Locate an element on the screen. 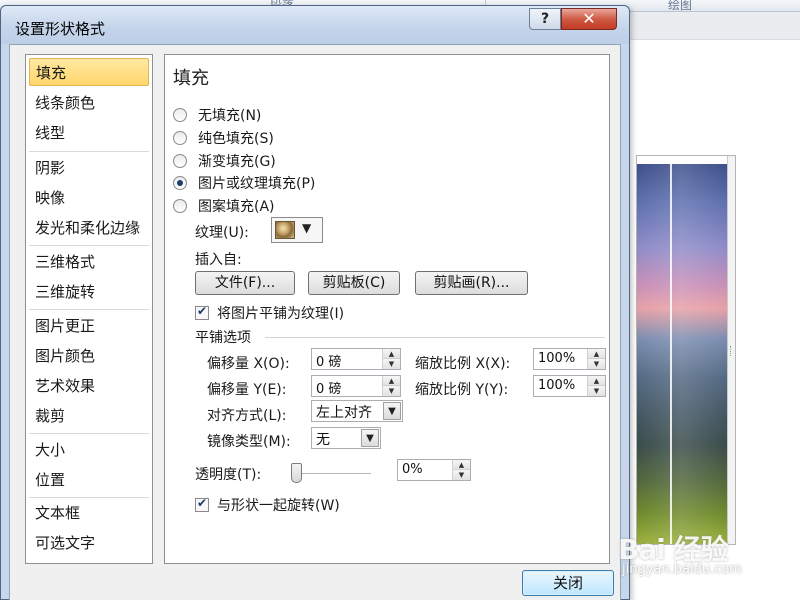 The height and width of the screenshot is (600, 800). alignment-label: 对齐方式(L): is located at coordinates (247, 416).